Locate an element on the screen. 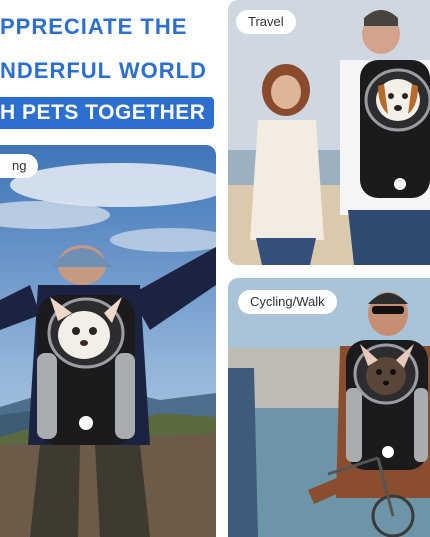 The width and height of the screenshot is (430, 537). hiking-tag: ng is located at coordinates (19, 166).